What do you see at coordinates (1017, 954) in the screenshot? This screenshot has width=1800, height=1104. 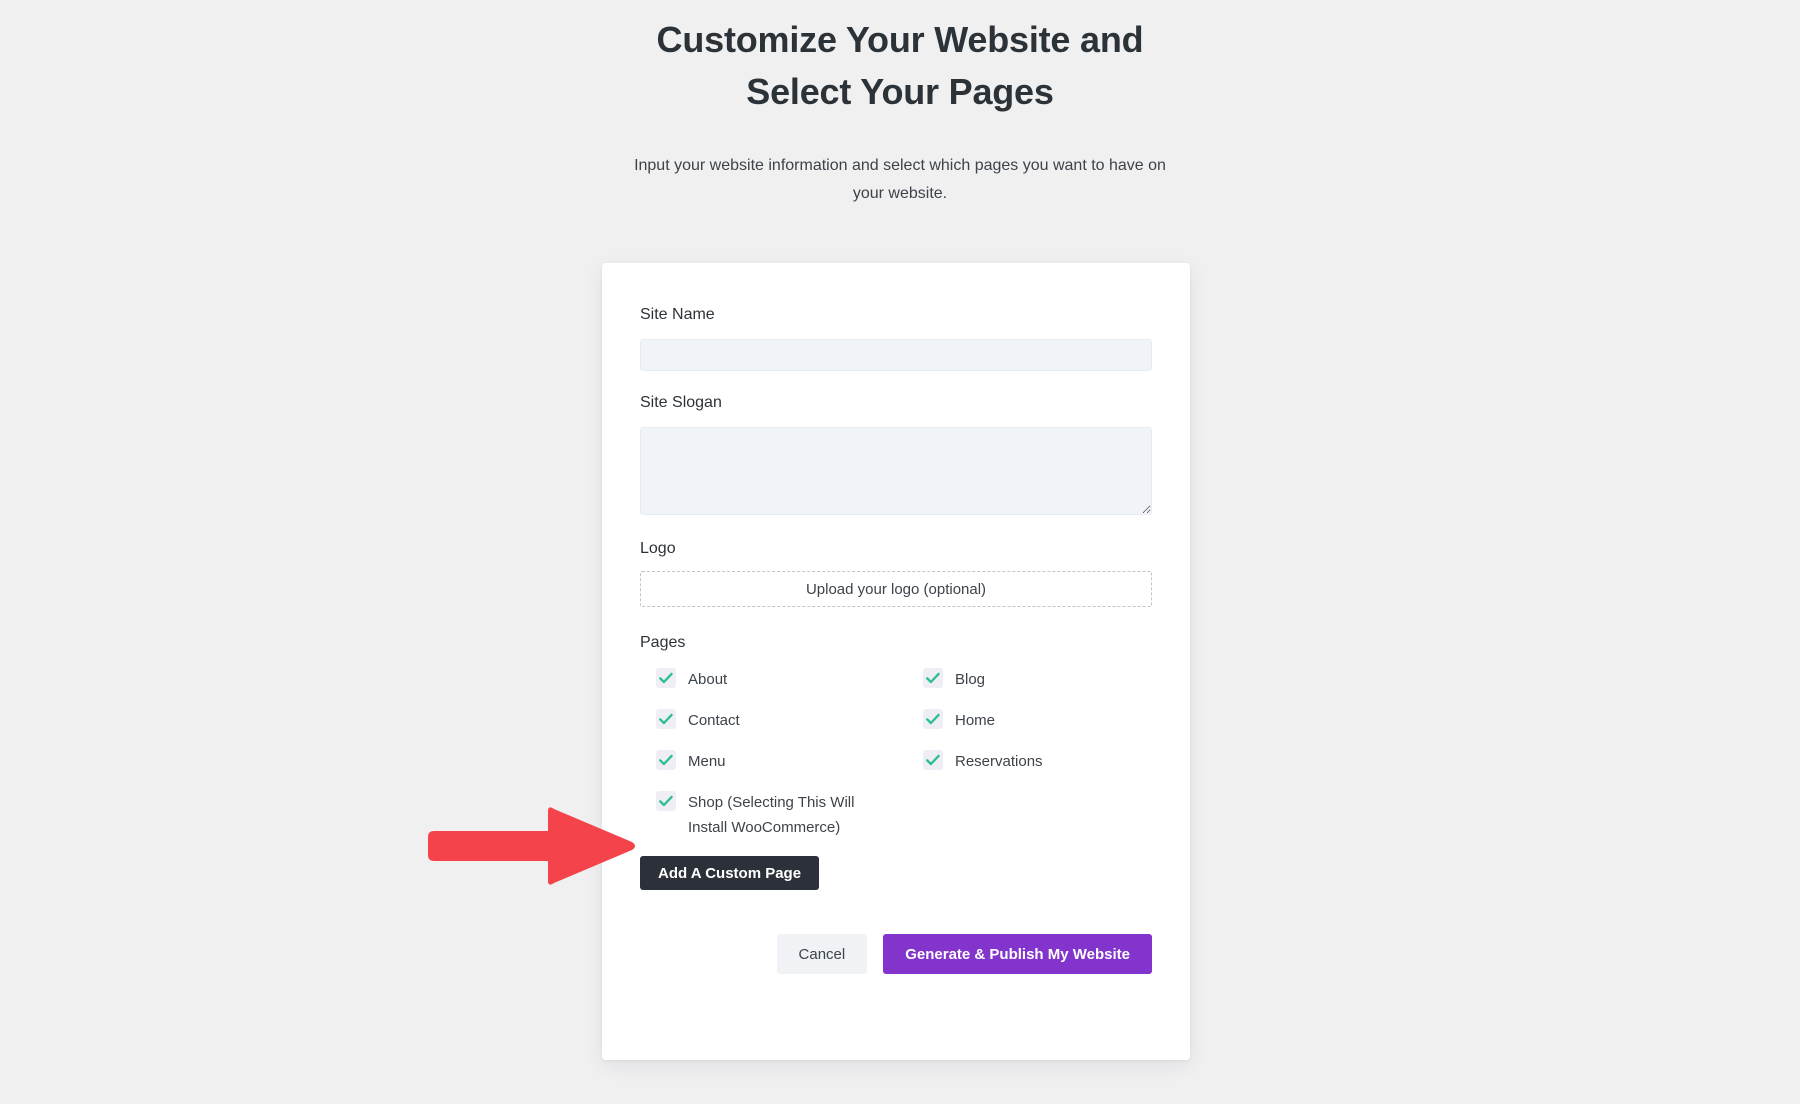 I see `generate-publish-button: Generate & Publish My Website` at bounding box center [1017, 954].